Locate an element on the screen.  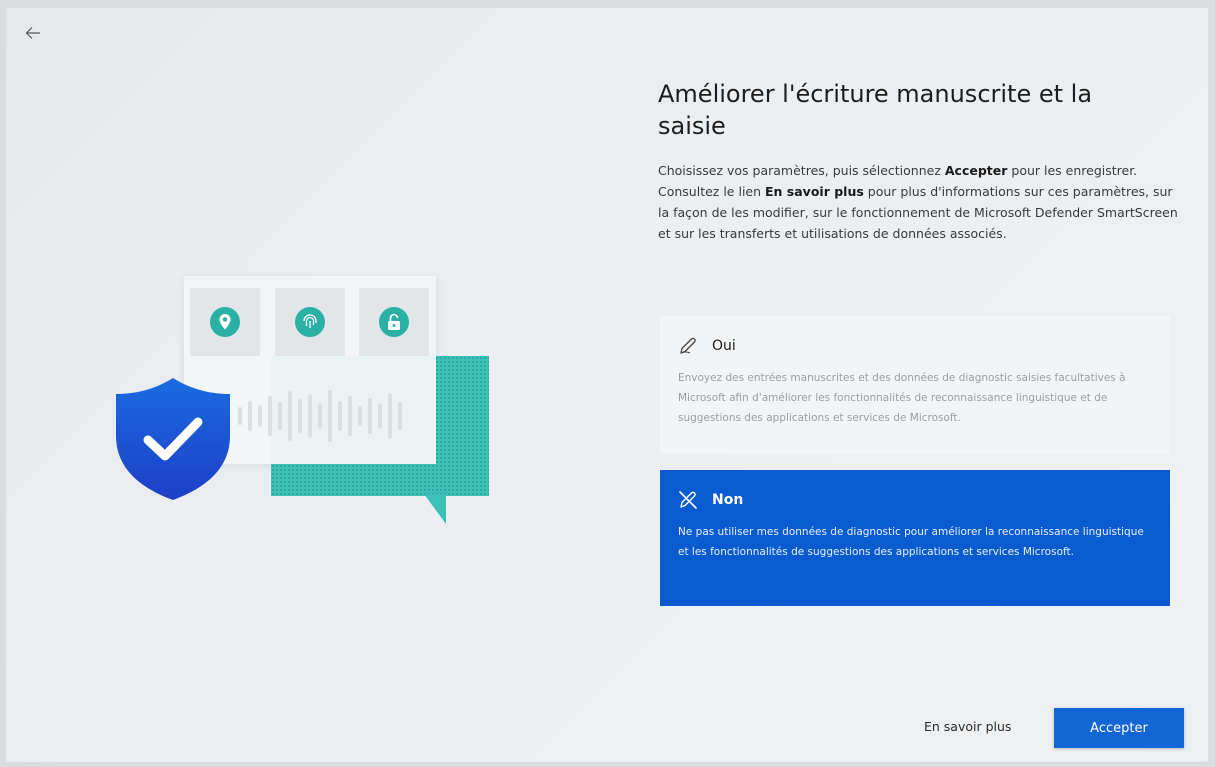
back-button is located at coordinates (33, 33).